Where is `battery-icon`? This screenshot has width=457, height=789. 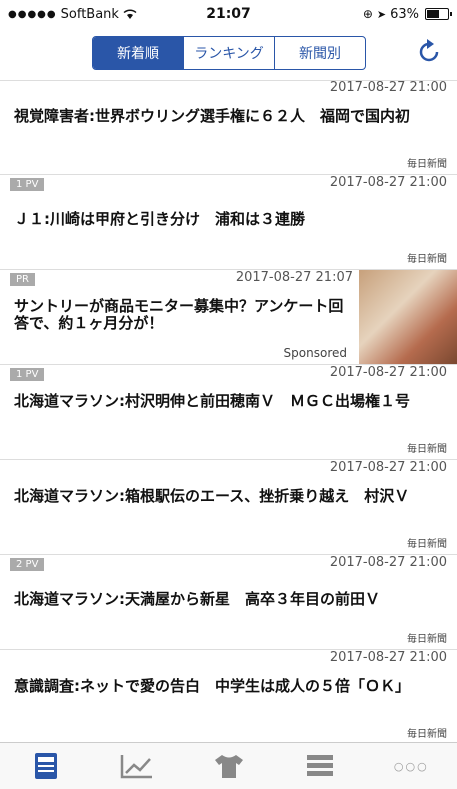 battery-icon is located at coordinates (438, 14).